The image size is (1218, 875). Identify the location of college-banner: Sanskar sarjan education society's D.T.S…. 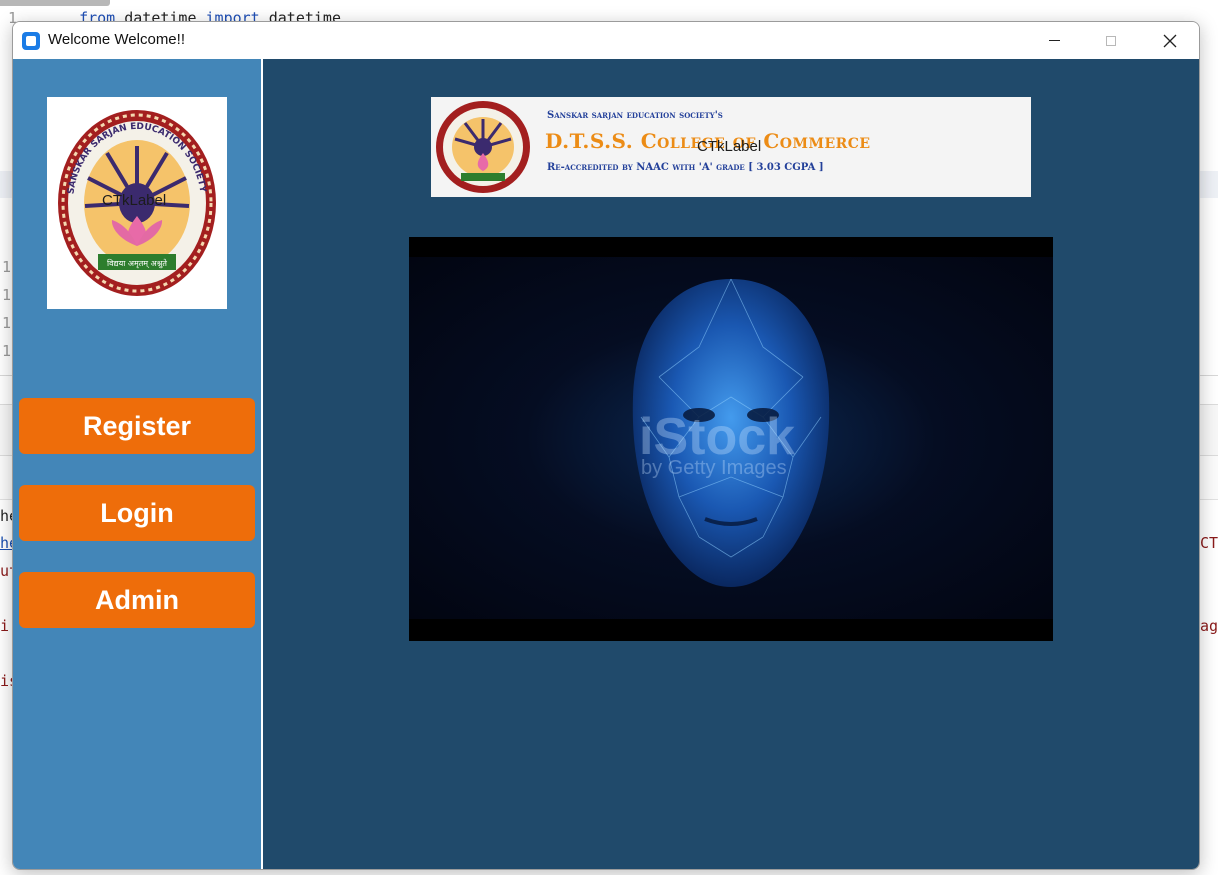
(731, 147).